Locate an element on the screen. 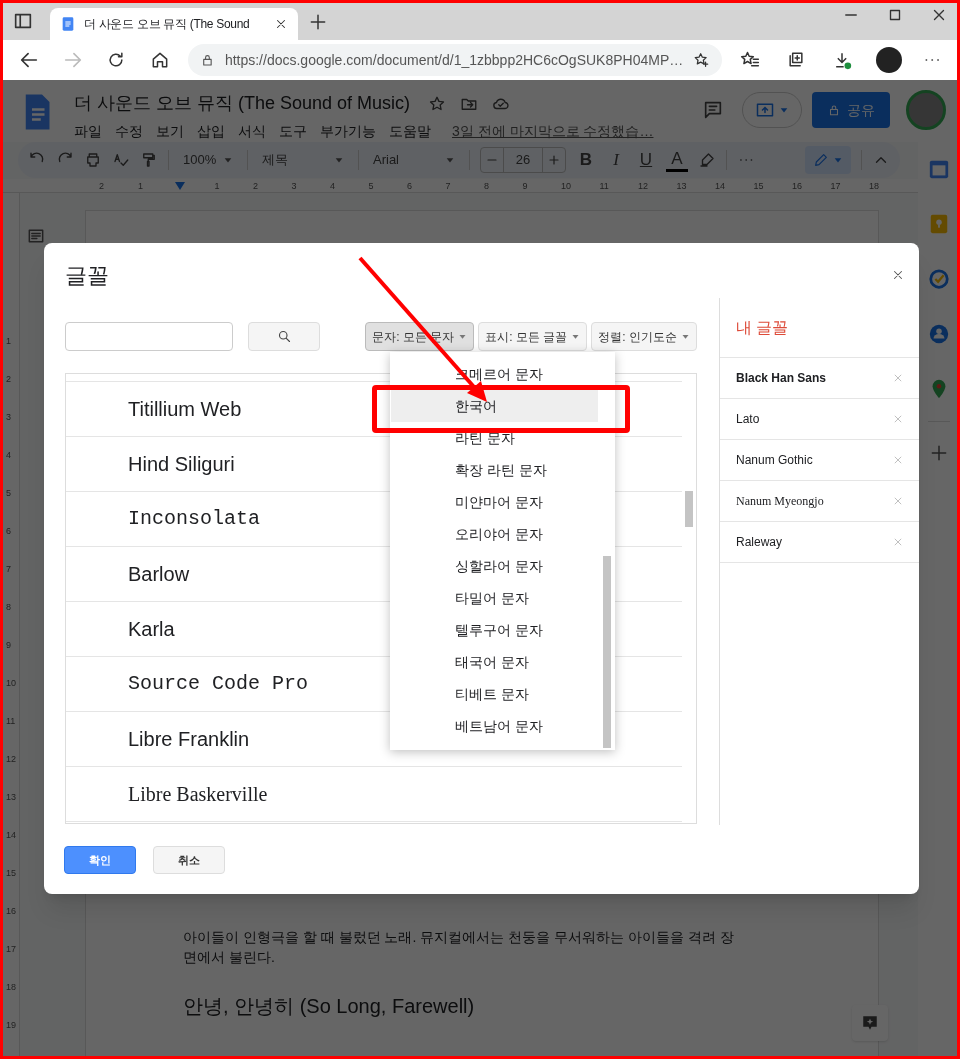 The width and height of the screenshot is (960, 1059). font-option: Libre Baskerville is located at coordinates (374, 794).